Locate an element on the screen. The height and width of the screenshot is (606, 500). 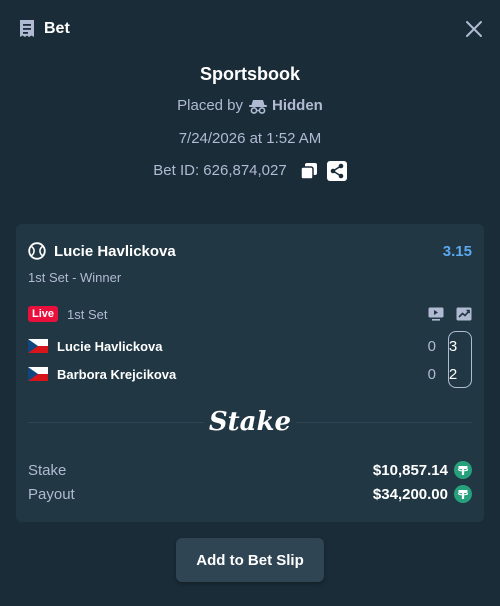
live-badge: Live is located at coordinates (43, 314).